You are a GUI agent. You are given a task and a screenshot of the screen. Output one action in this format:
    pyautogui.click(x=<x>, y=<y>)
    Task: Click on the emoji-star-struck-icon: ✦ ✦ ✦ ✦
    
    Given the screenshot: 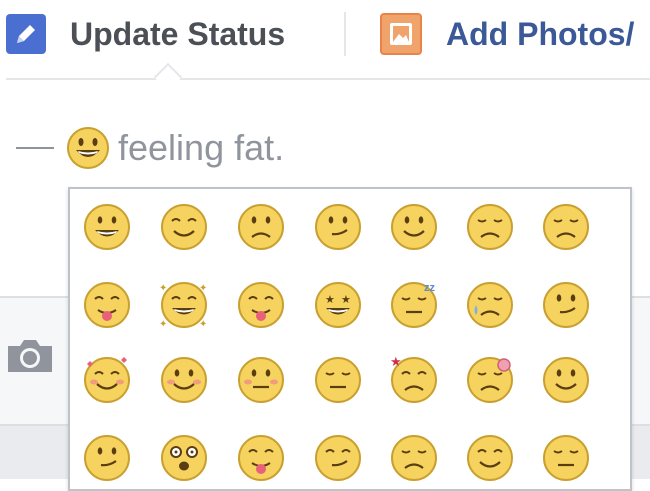 What is the action you would take?
    pyautogui.click(x=184, y=305)
    